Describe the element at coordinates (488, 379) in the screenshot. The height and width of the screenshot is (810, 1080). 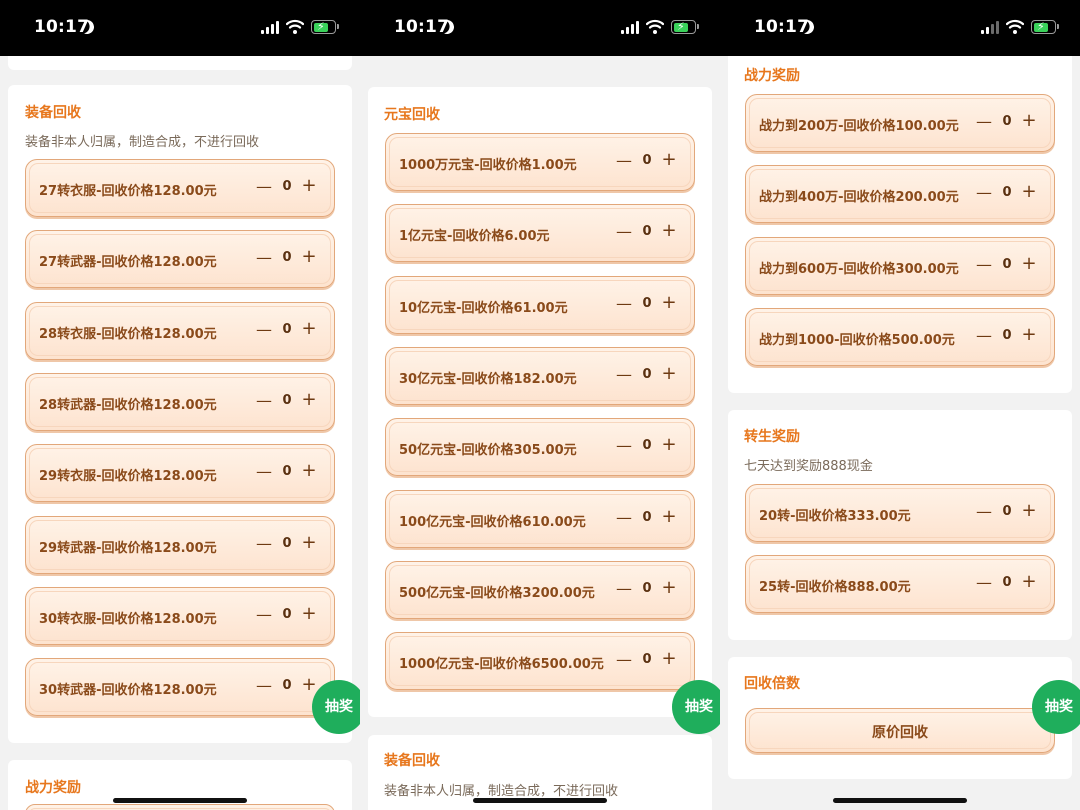
I see `item-label: 30亿元宝-回收价格182.00元` at that location.